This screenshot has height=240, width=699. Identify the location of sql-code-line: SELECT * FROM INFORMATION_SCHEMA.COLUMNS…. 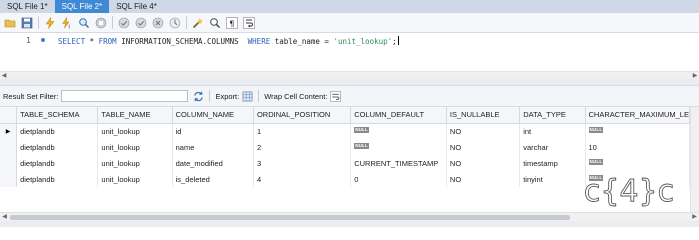
(228, 41).